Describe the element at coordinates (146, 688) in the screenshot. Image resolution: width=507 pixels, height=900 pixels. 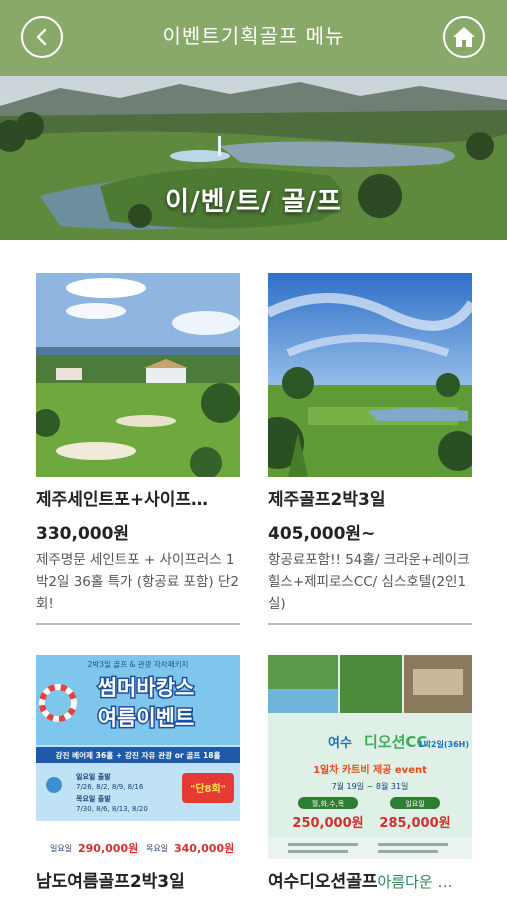
I see `poster-headline-1: 썸머바캉스` at that location.